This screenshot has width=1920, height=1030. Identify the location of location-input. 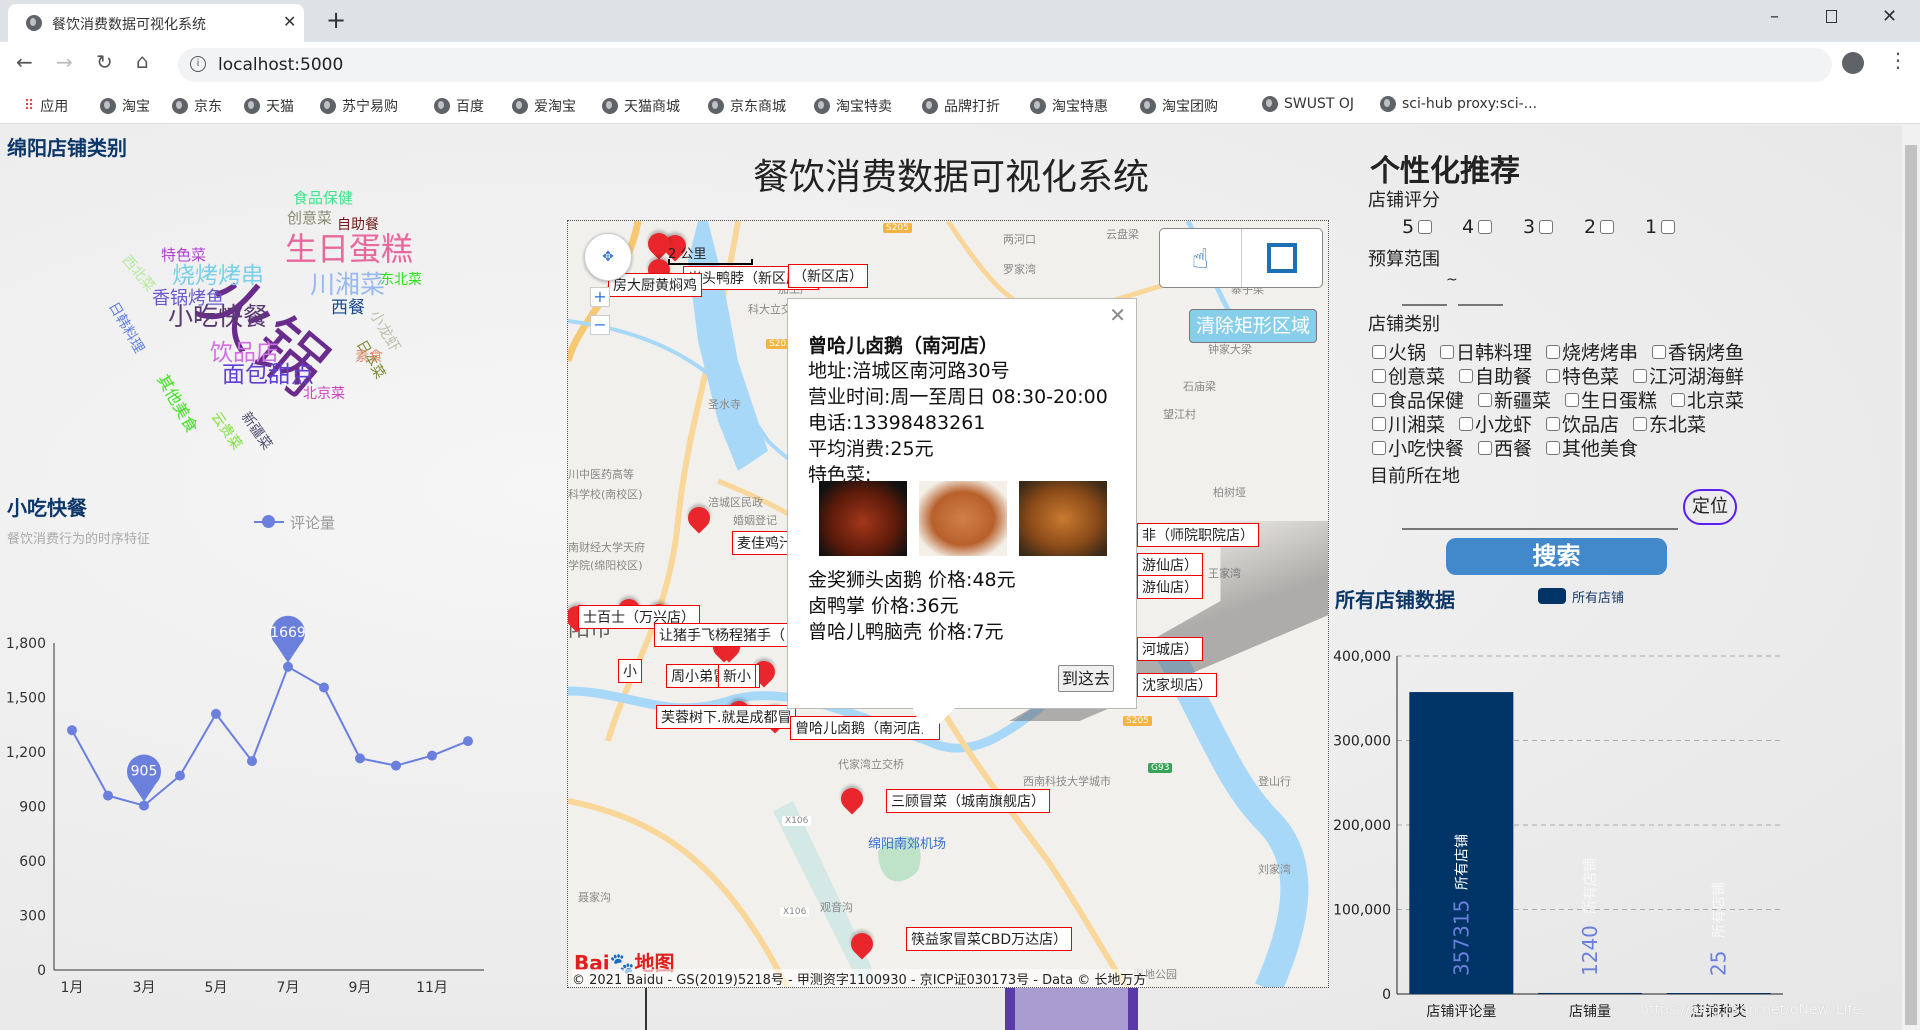
(1540, 520).